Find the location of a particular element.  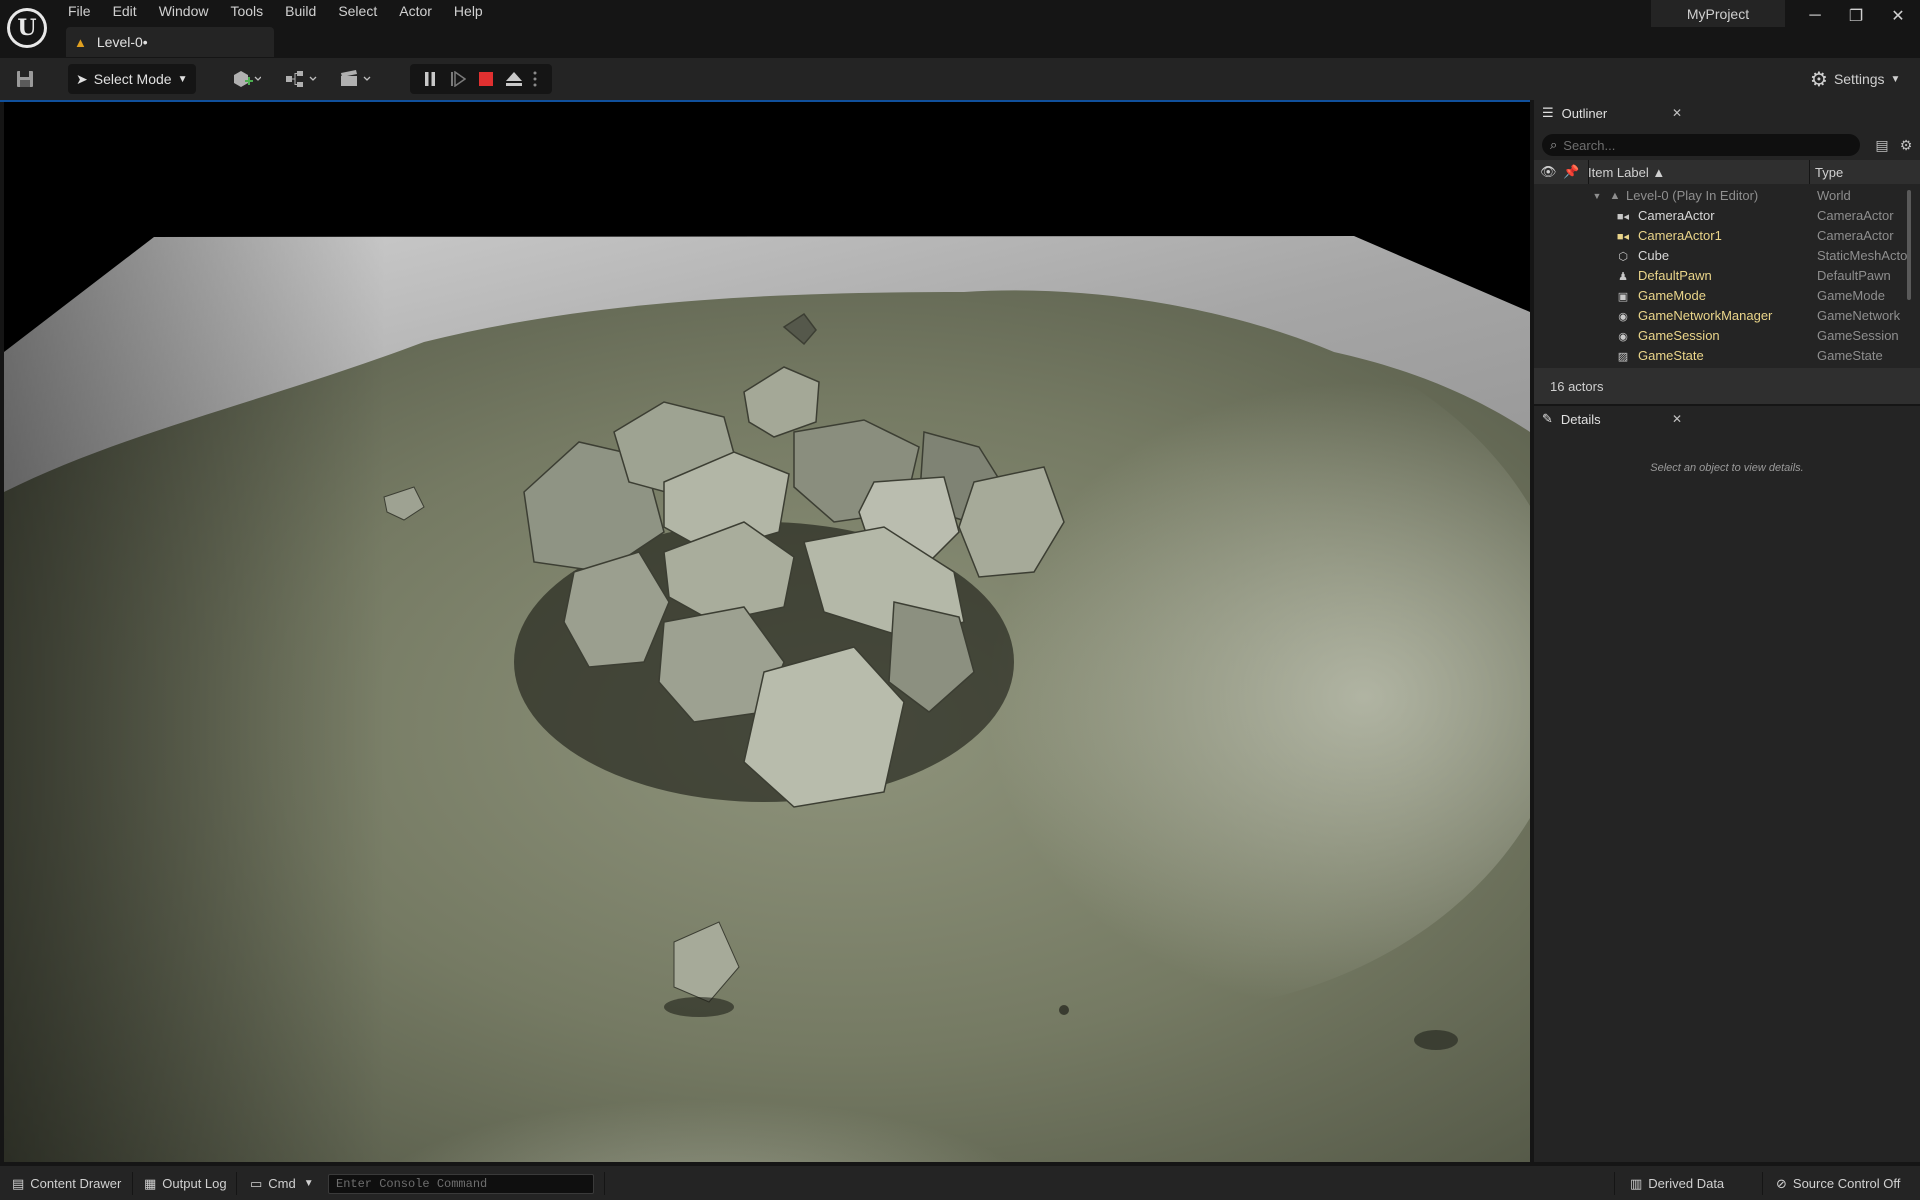

menu-edit: Edit is located at coordinates (125, 12).